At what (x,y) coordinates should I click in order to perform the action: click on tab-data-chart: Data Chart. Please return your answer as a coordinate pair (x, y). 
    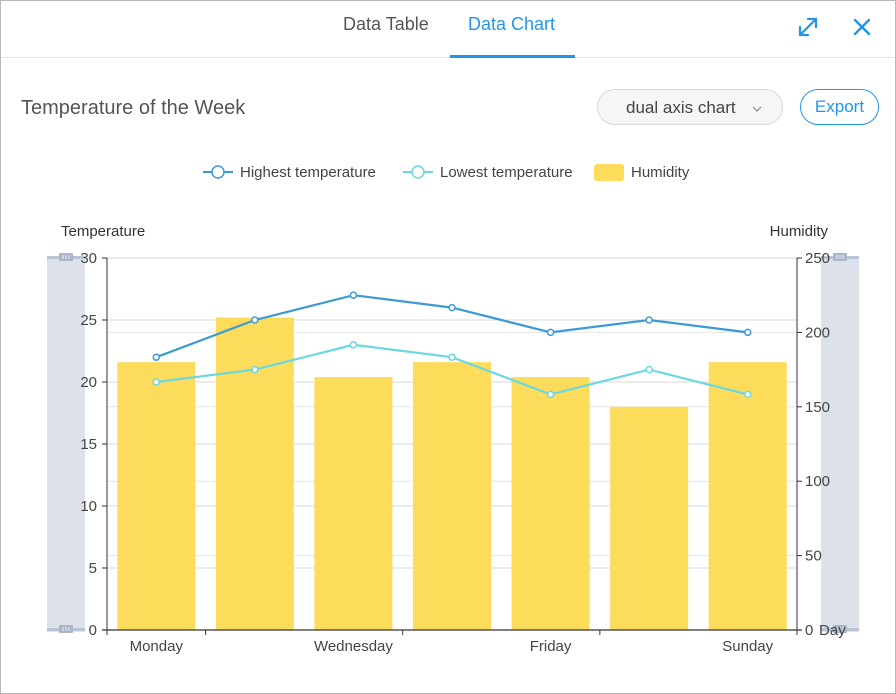
    Looking at the image, I should click on (511, 24).